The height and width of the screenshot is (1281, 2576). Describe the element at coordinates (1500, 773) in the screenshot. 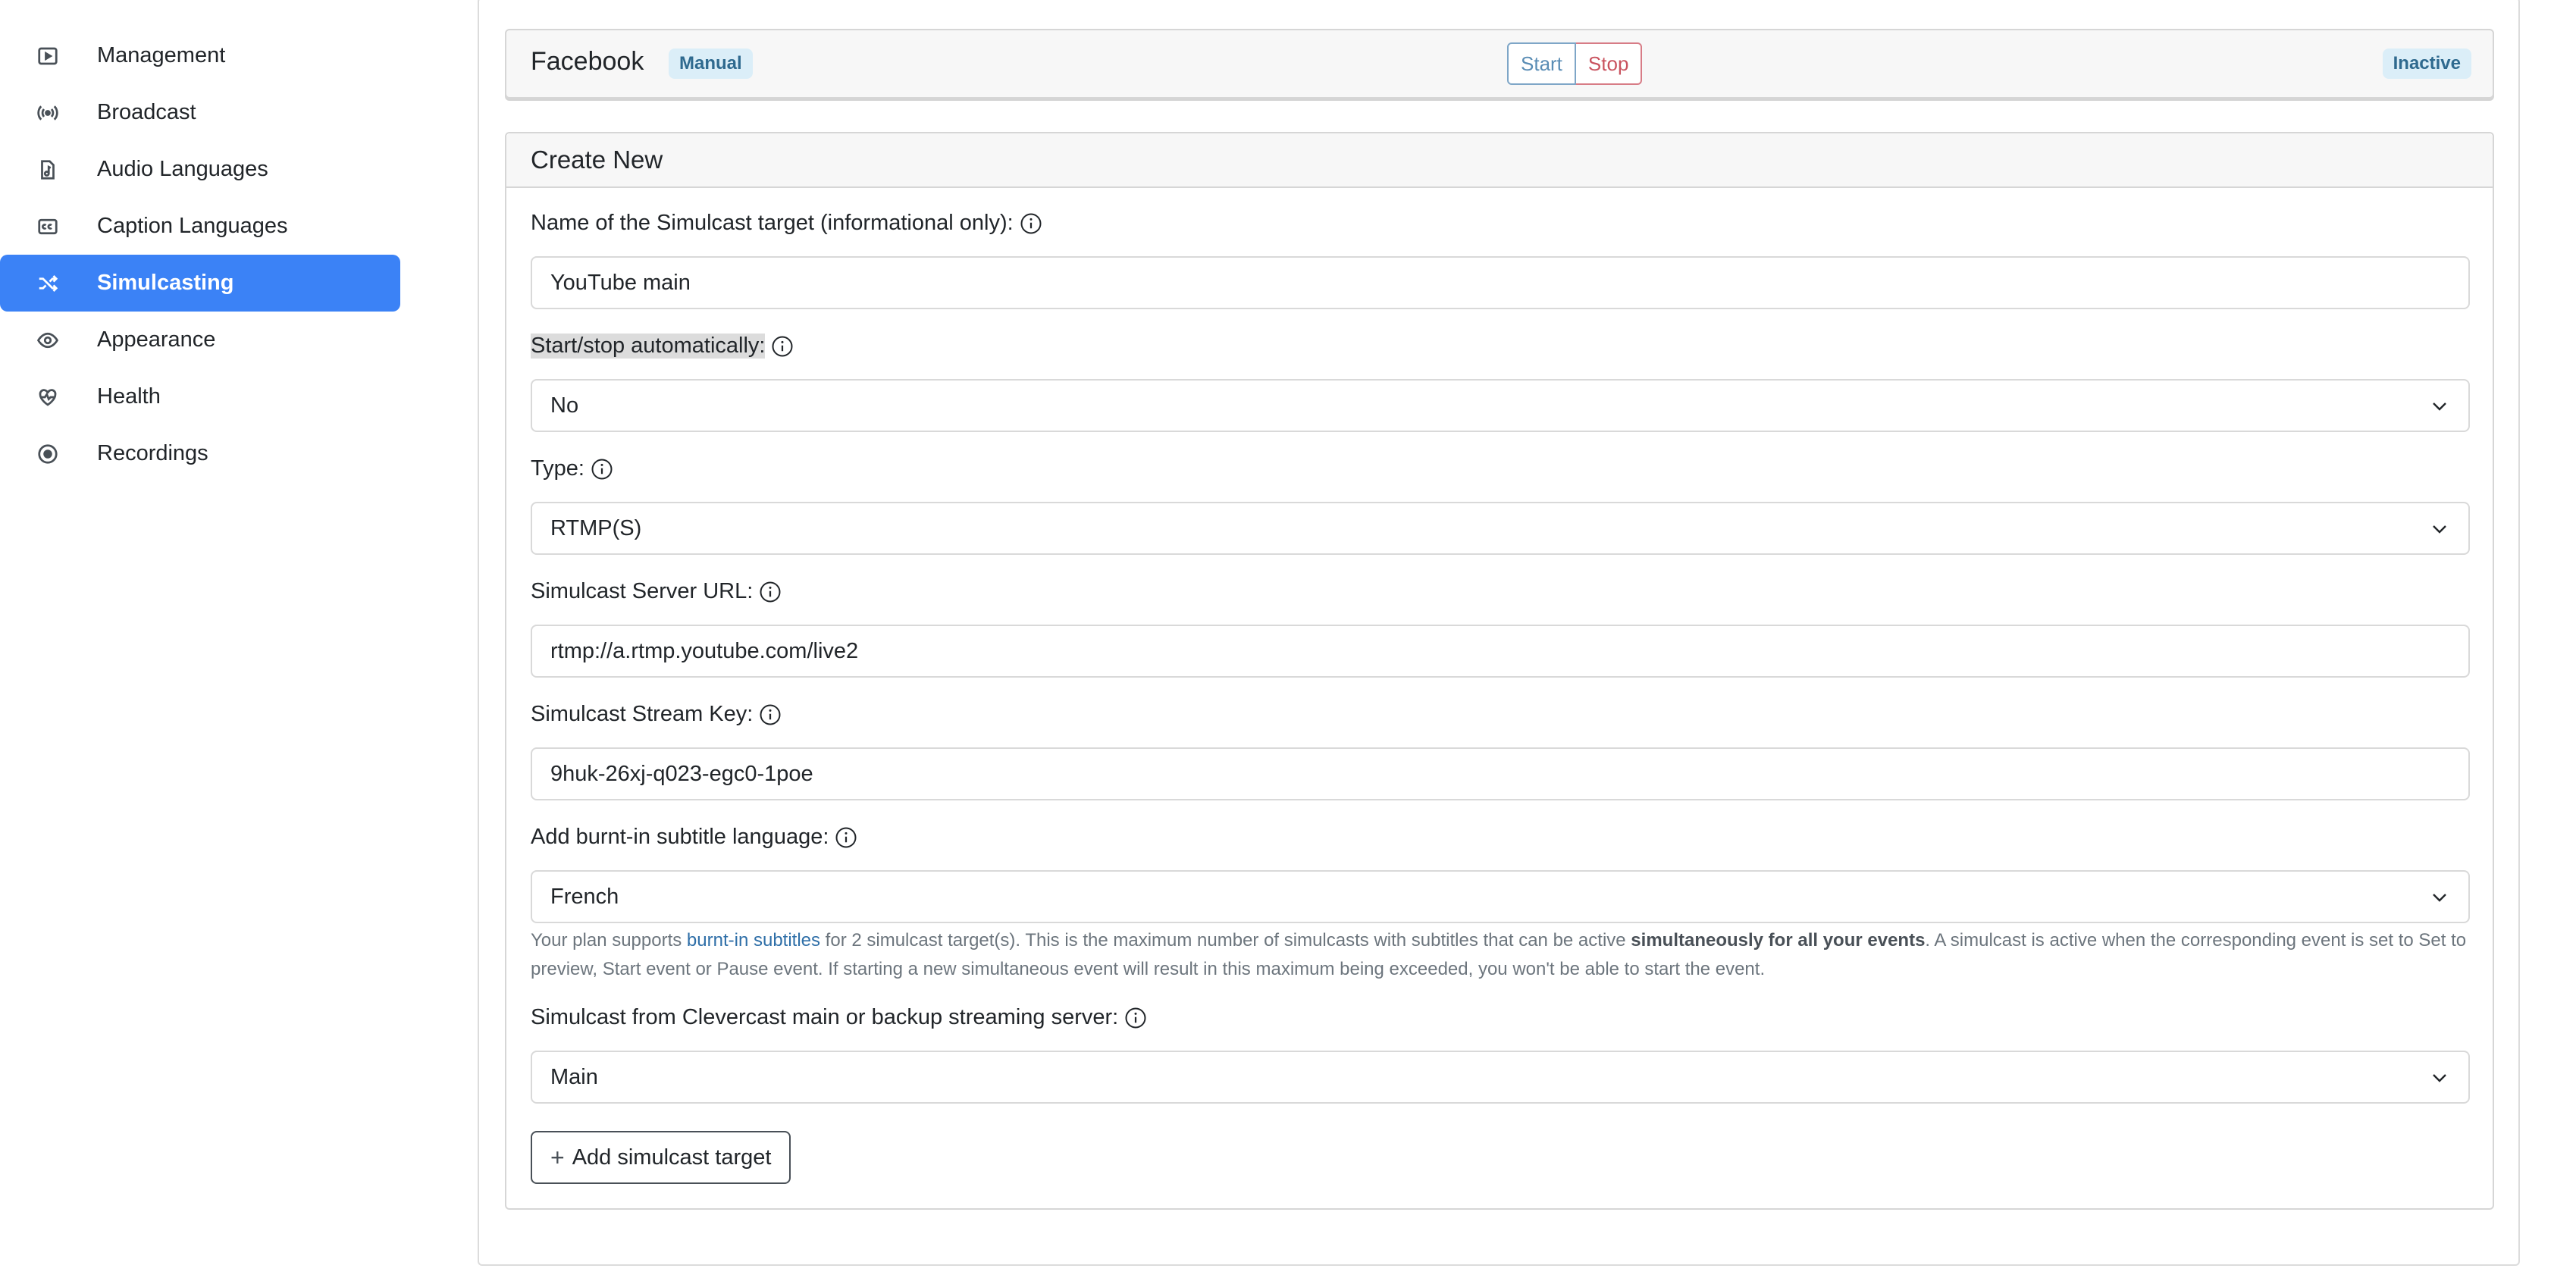

I see `stream-key-input: 9huk-26xj-q023-egc0-1poe` at that location.